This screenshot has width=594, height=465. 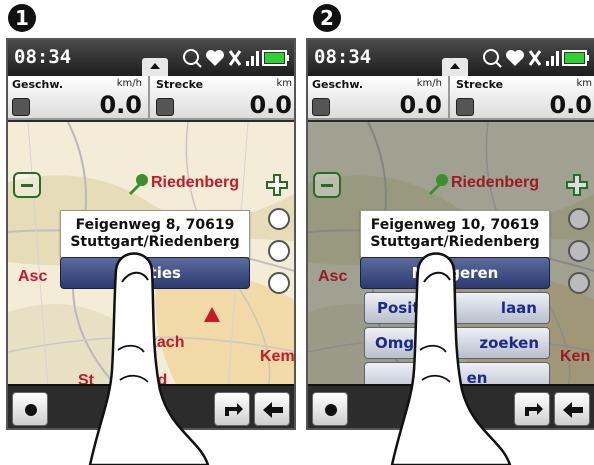 I want to click on save-position-label-end: laan, so click(x=518, y=308).